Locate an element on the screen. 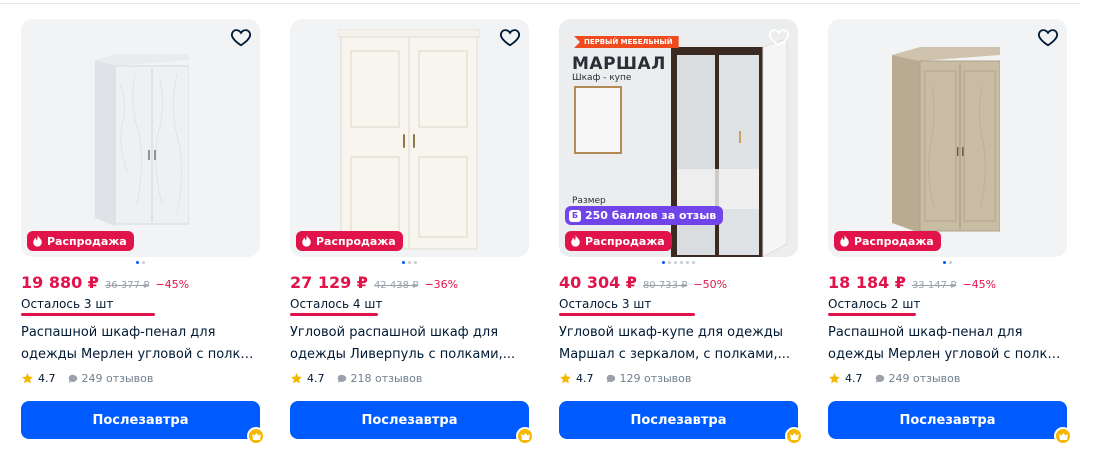  discount-percent: −36% is located at coordinates (441, 284).